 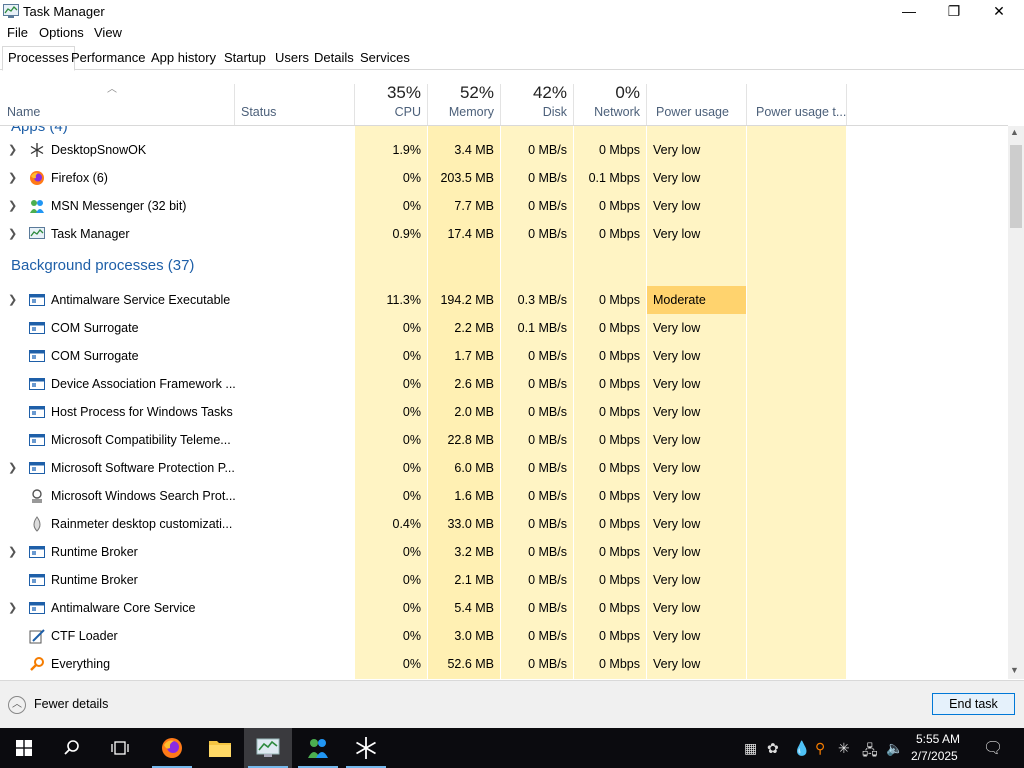 I want to click on restore-icon: ❐, so click(x=954, y=11).